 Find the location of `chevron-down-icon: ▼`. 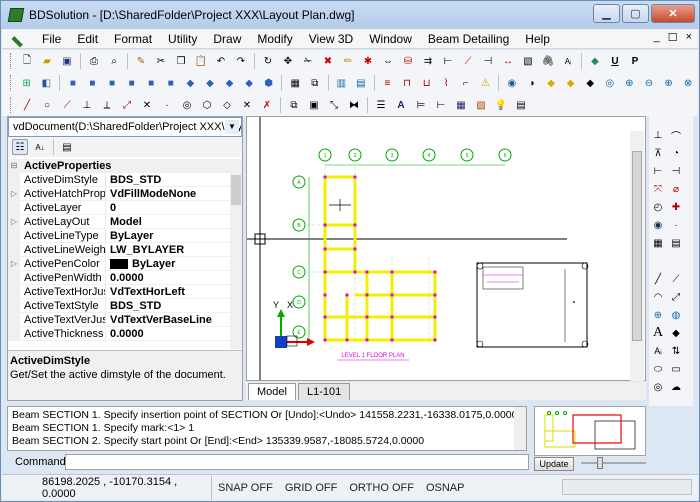

chevron-down-icon: ▼ is located at coordinates (232, 127).